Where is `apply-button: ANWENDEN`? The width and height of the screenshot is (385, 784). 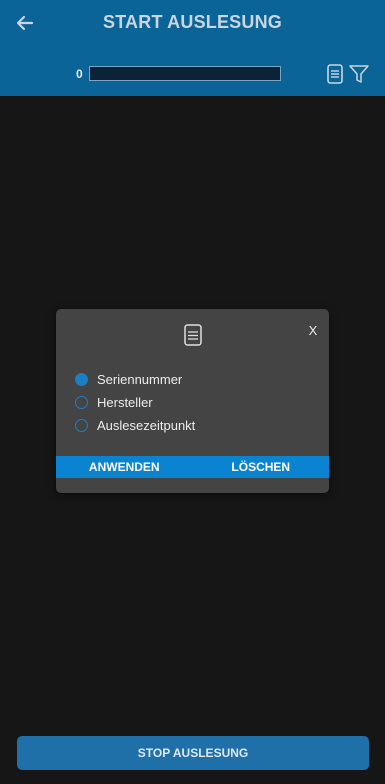
apply-button: ANWENDEN is located at coordinates (124, 467).